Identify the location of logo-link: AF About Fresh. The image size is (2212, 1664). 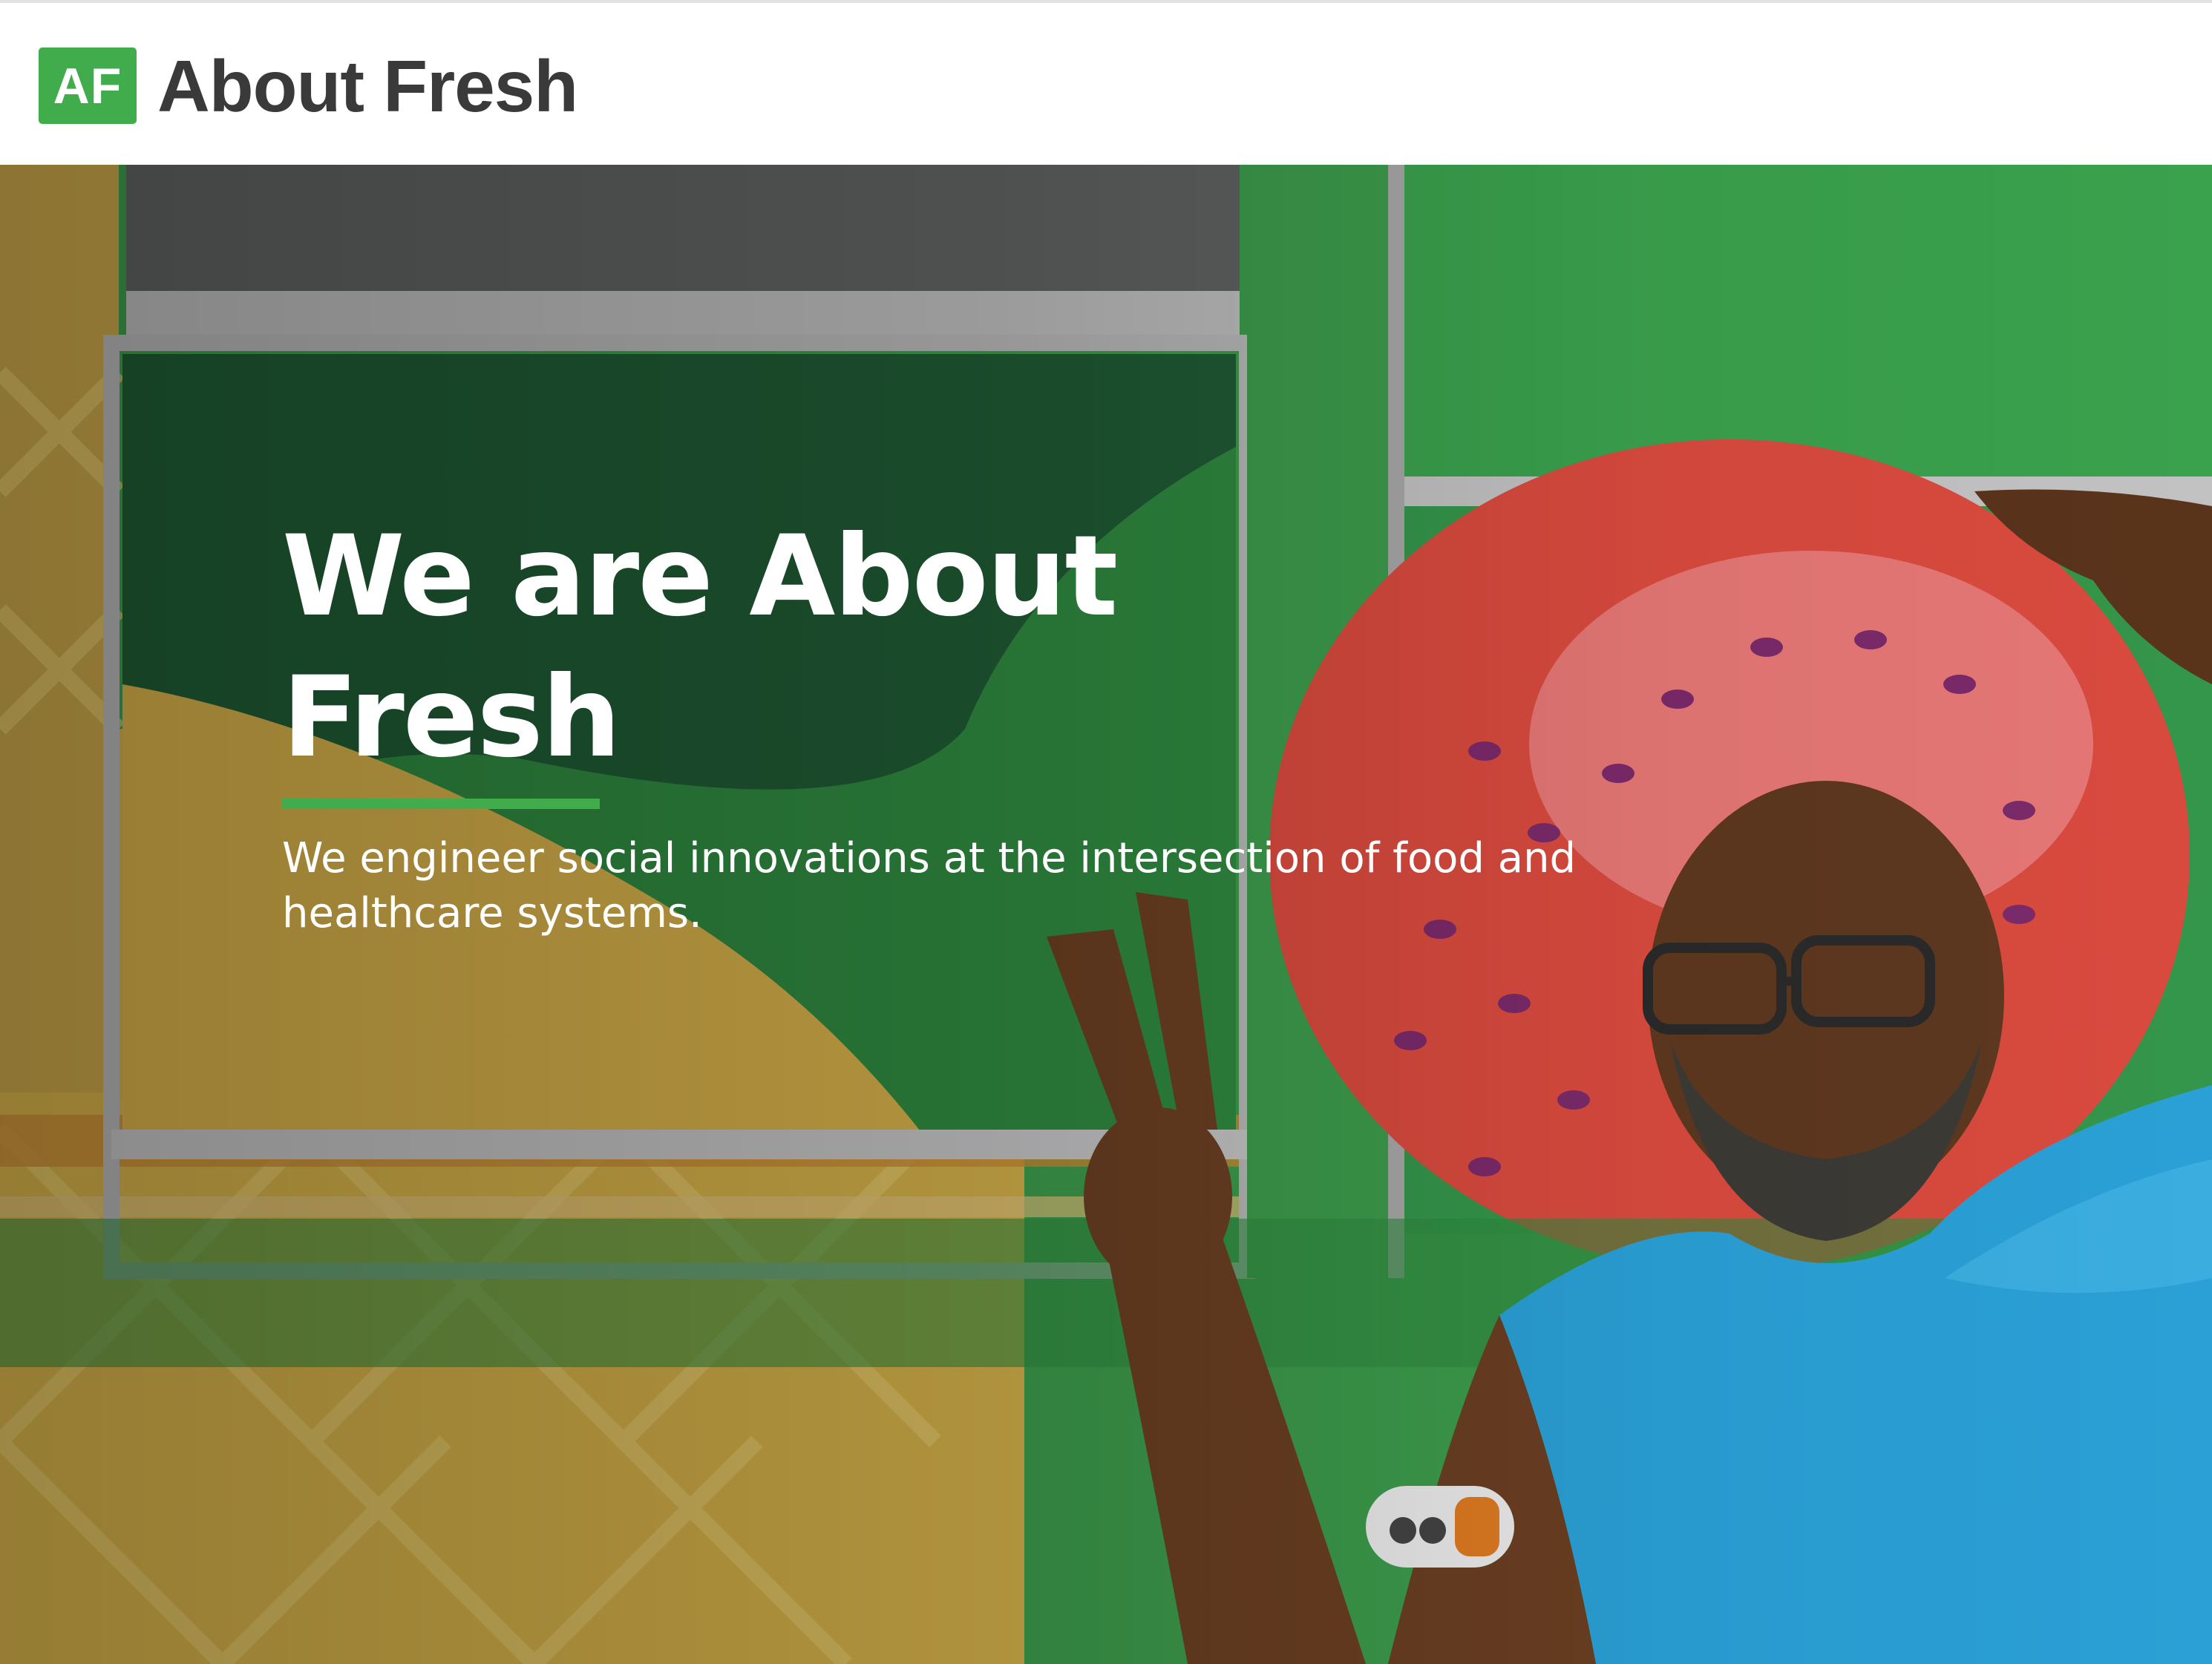
(308, 86).